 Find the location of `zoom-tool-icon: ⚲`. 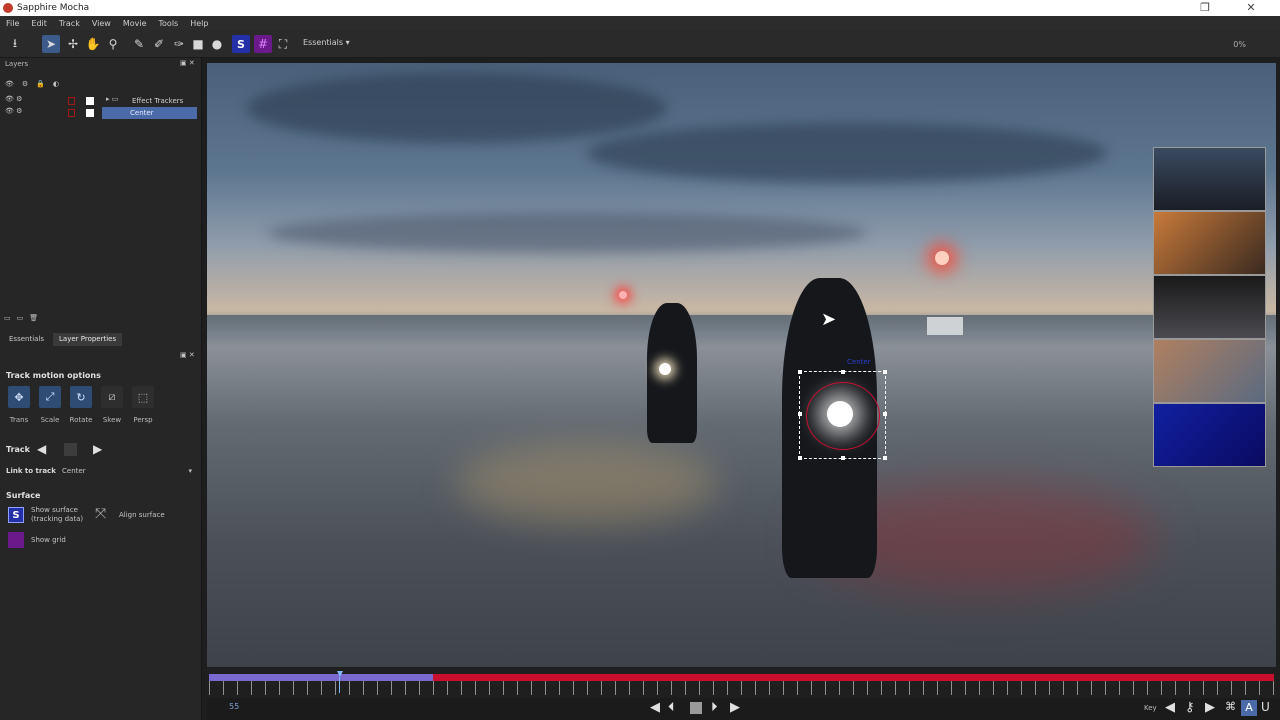

zoom-tool-icon: ⚲ is located at coordinates (113, 44).